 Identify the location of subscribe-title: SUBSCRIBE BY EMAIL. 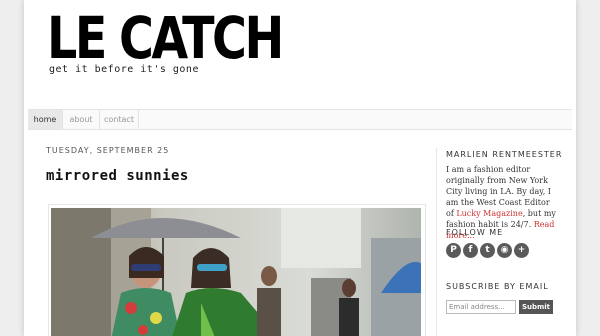
(497, 286).